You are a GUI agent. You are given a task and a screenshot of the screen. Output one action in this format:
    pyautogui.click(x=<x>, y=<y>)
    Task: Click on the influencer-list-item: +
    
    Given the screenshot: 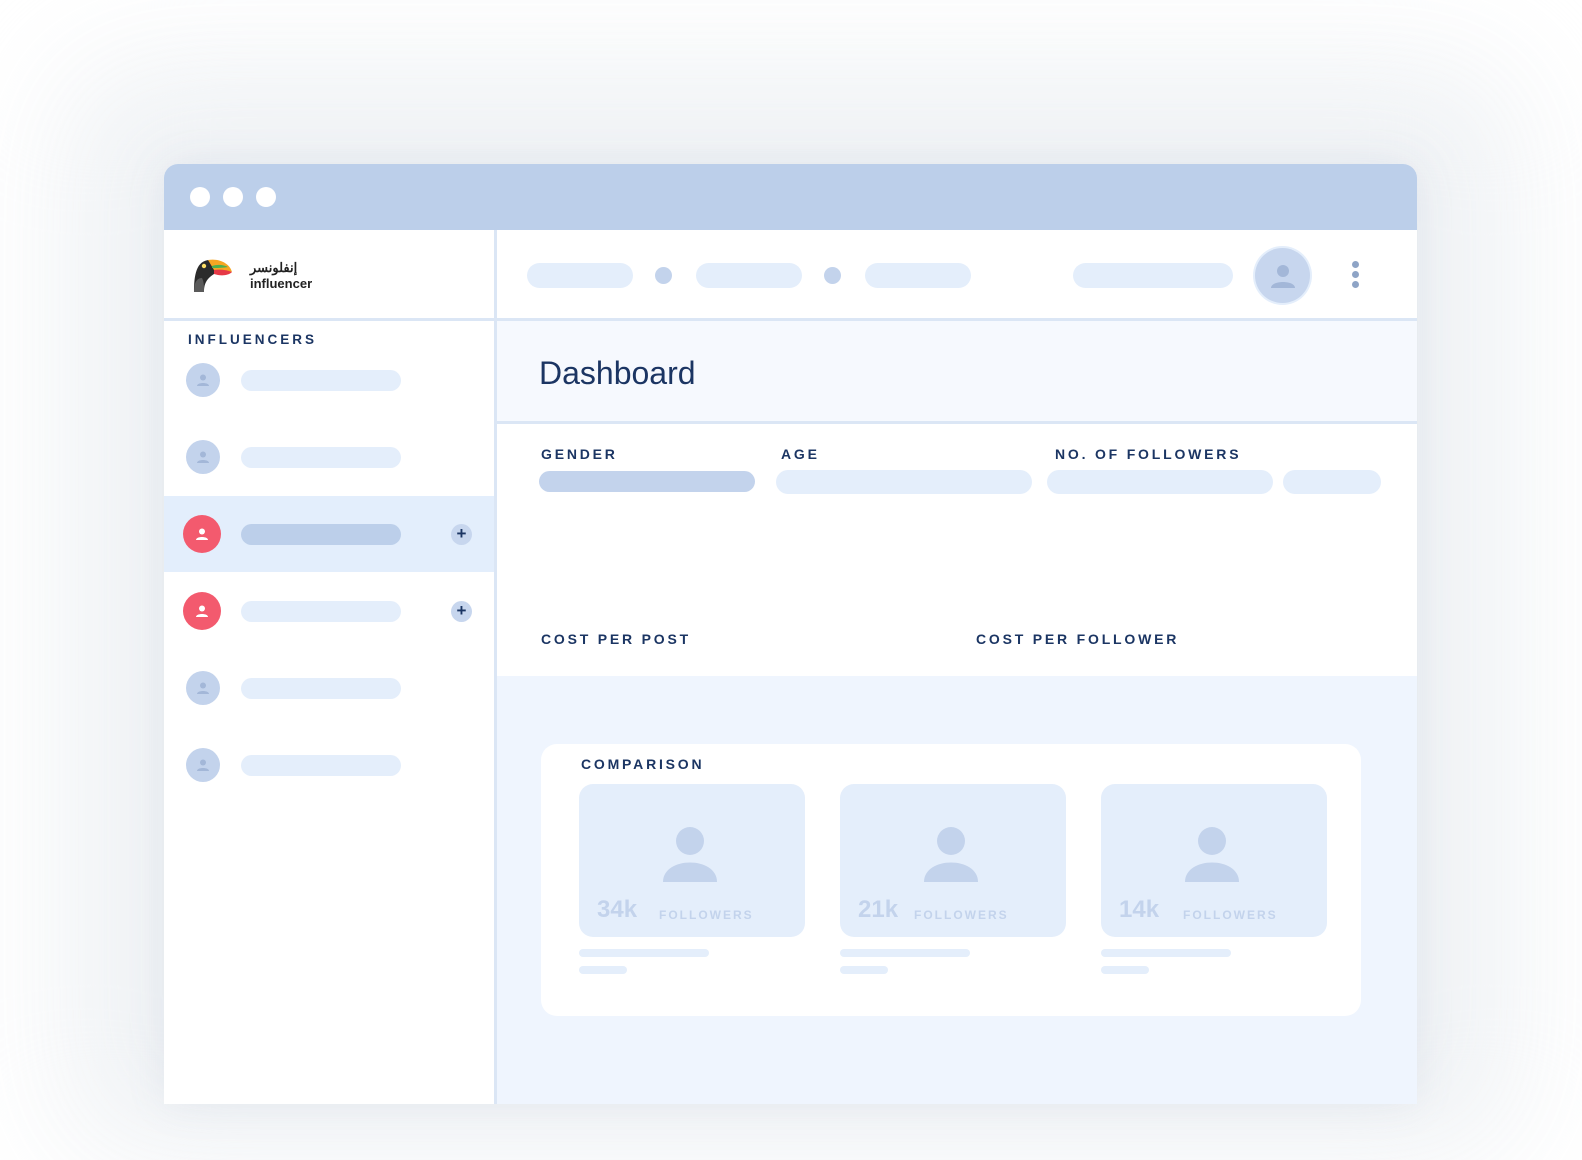 What is the action you would take?
    pyautogui.click(x=329, y=611)
    